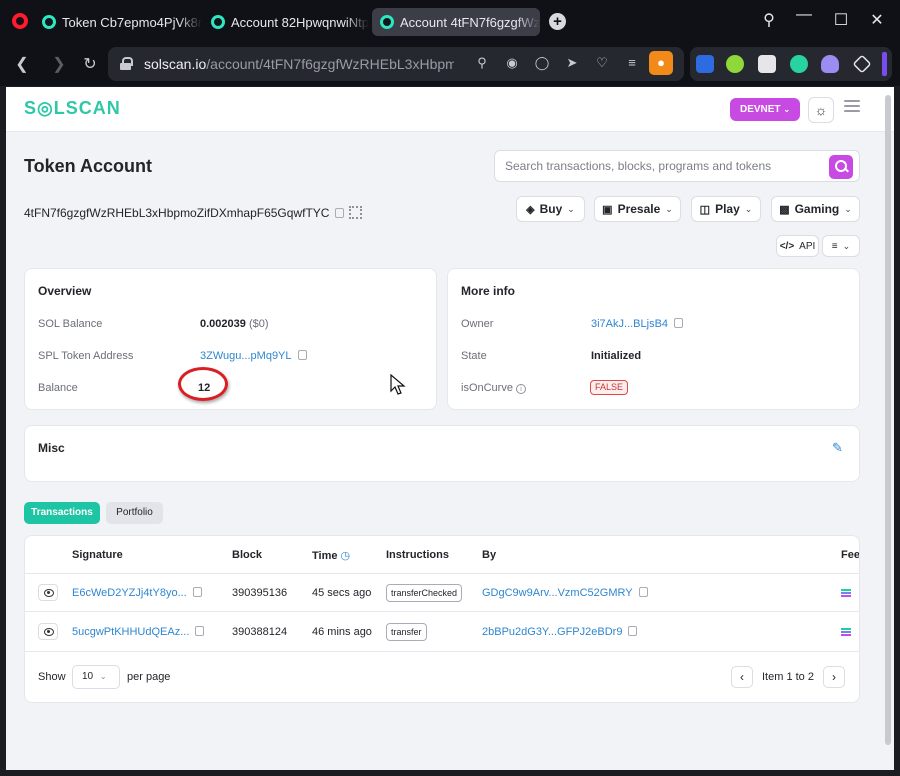 The height and width of the screenshot is (776, 900). Describe the element at coordinates (557, 21) in the screenshot. I see `new-tab-plus-icon: +` at that location.